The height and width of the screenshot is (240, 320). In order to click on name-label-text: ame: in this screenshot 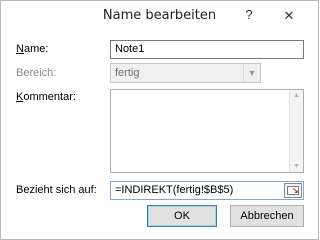, I will do `click(36, 49)`.